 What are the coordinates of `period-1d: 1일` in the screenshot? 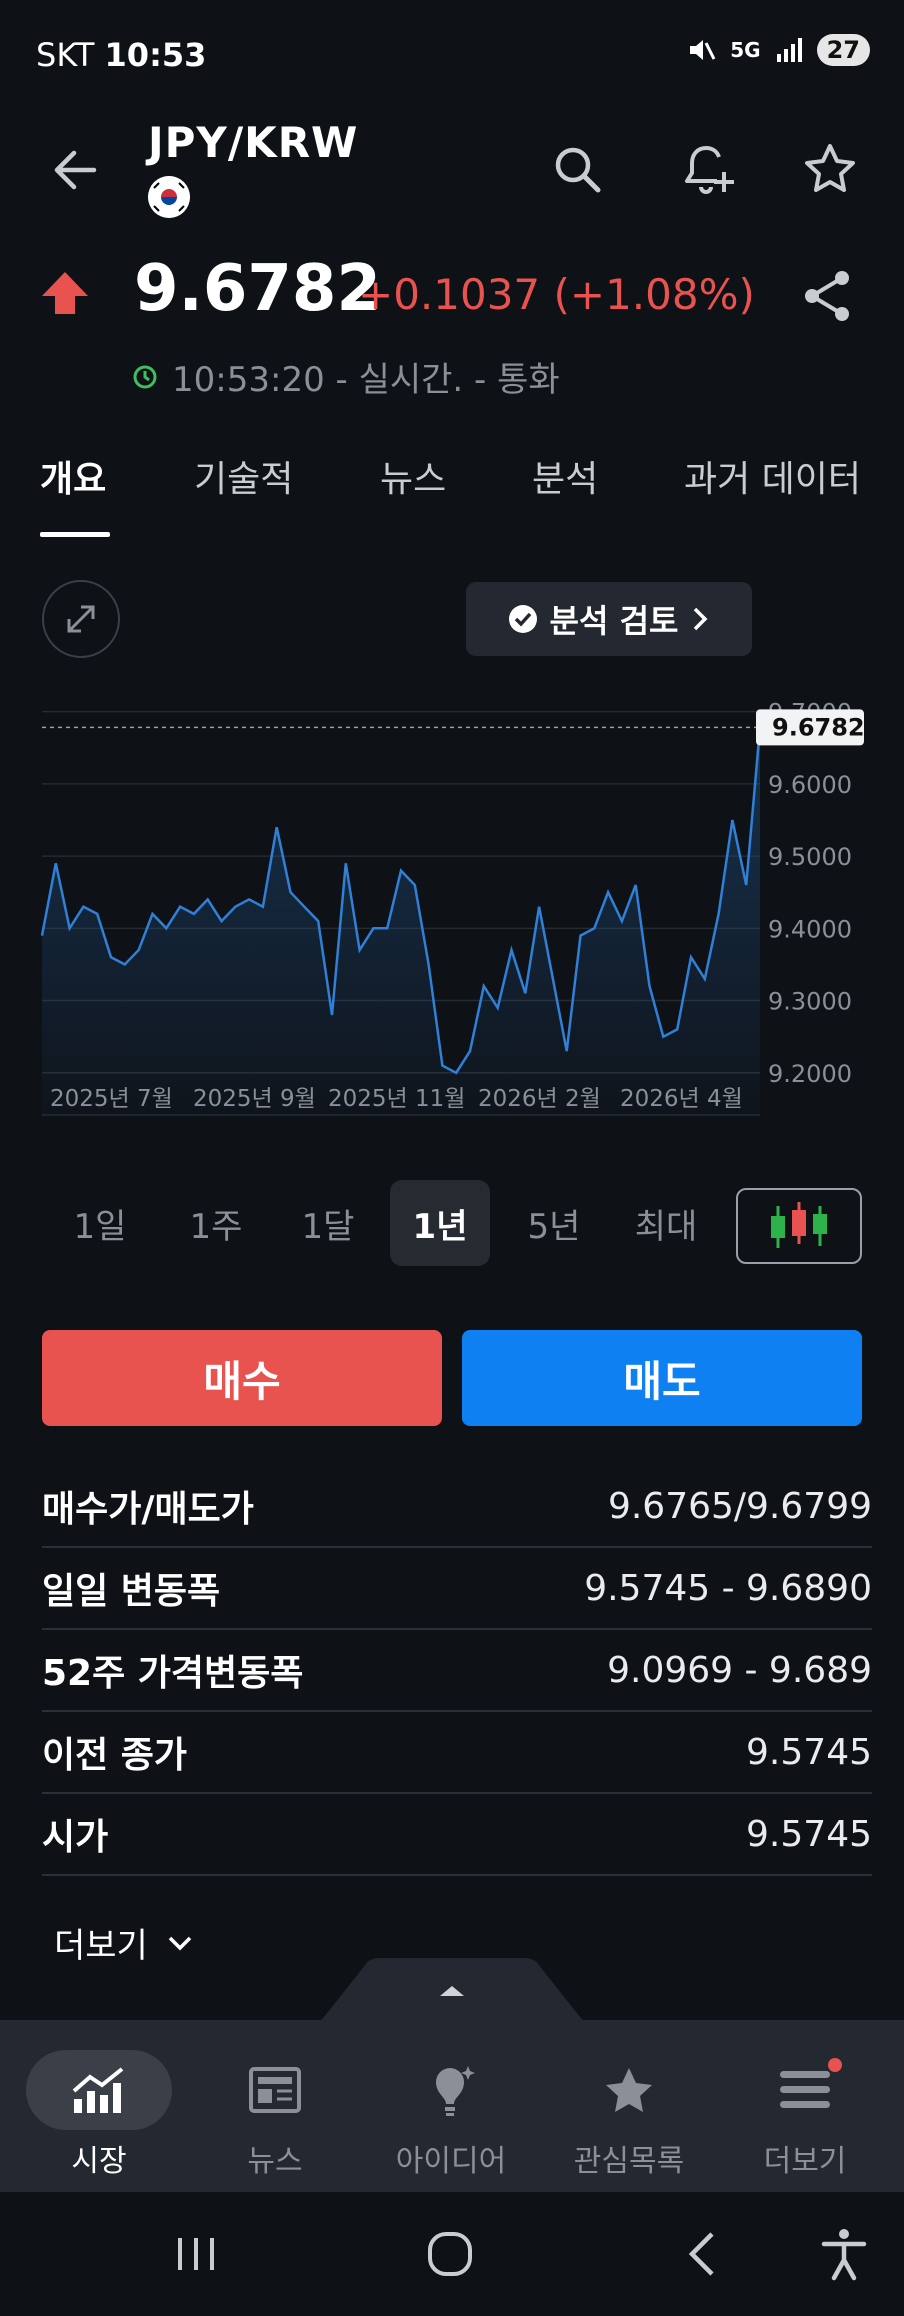 It's located at (100, 1223).